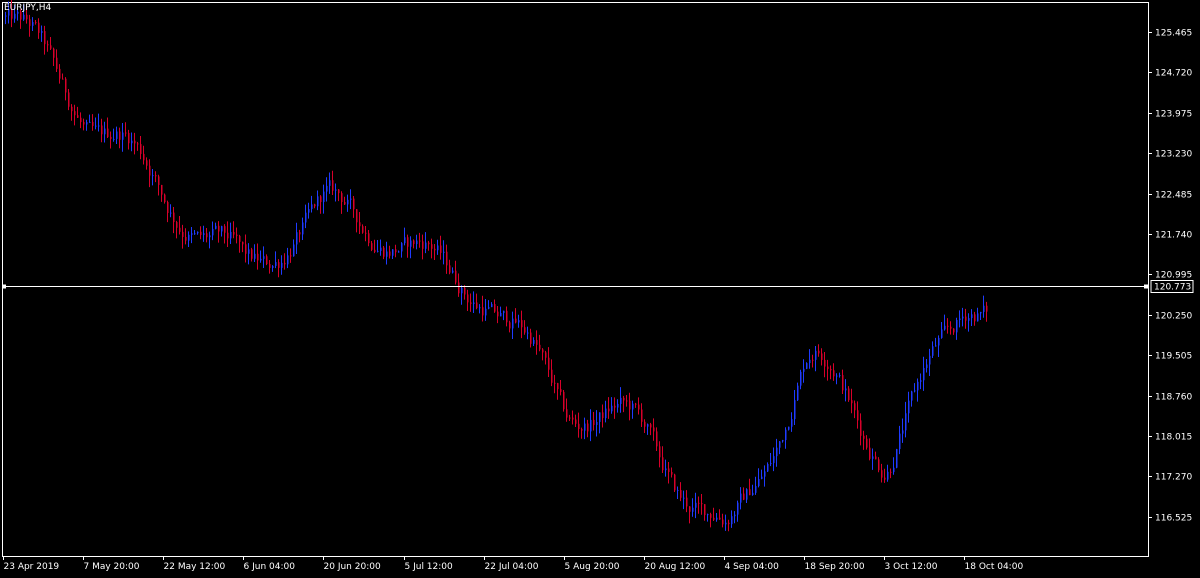  Describe the element at coordinates (1173, 276) in the screenshot. I see `y-tick-label: 120.995` at that location.